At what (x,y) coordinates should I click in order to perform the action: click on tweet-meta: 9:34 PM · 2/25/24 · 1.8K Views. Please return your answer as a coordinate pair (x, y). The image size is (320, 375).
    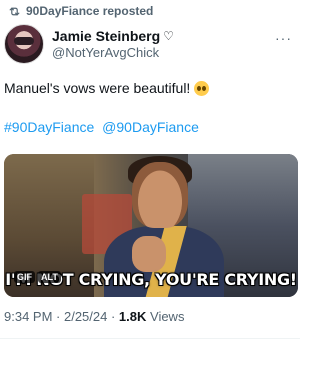
    Looking at the image, I should click on (94, 316).